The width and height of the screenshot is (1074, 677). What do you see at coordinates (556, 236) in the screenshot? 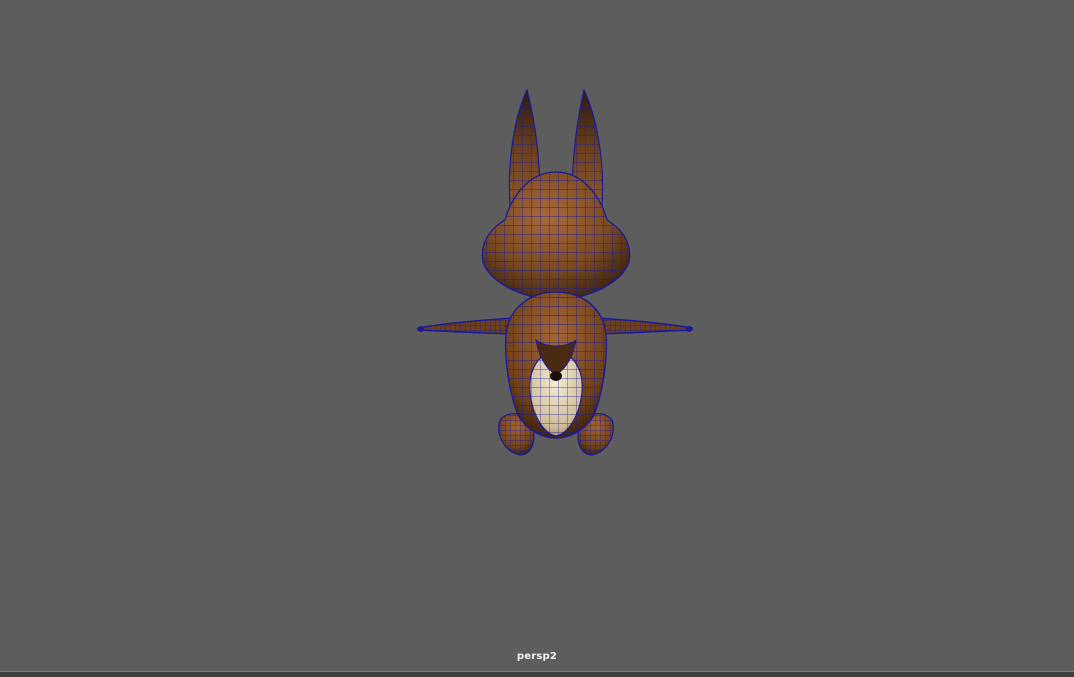
I see `head` at bounding box center [556, 236].